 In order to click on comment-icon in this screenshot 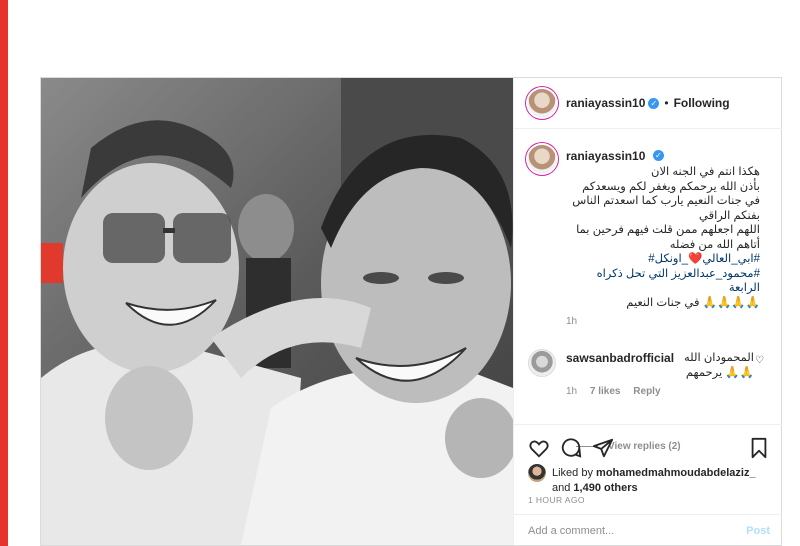, I will do `click(571, 448)`.